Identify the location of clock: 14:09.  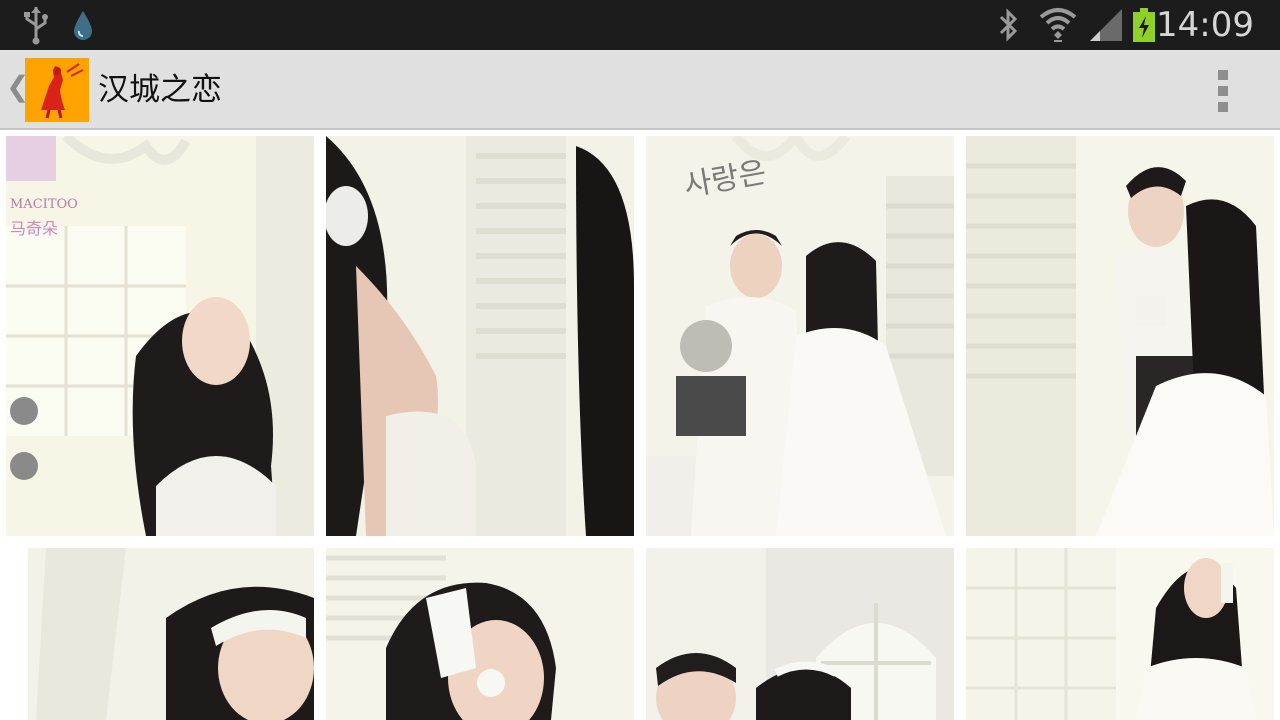
(1205, 25).